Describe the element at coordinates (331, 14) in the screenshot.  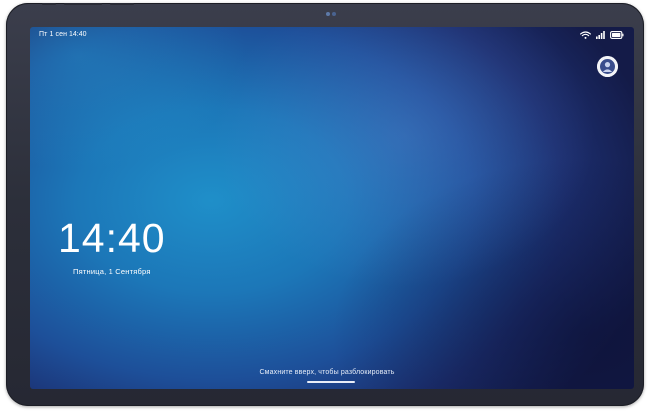
I see `front-camera` at that location.